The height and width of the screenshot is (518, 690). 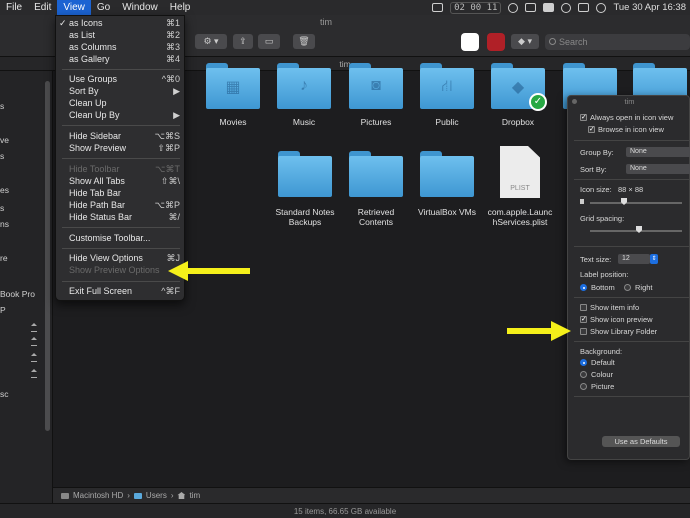 I want to click on menubar-datetime: Tue 30 Apr 16:38, so click(x=649, y=7).